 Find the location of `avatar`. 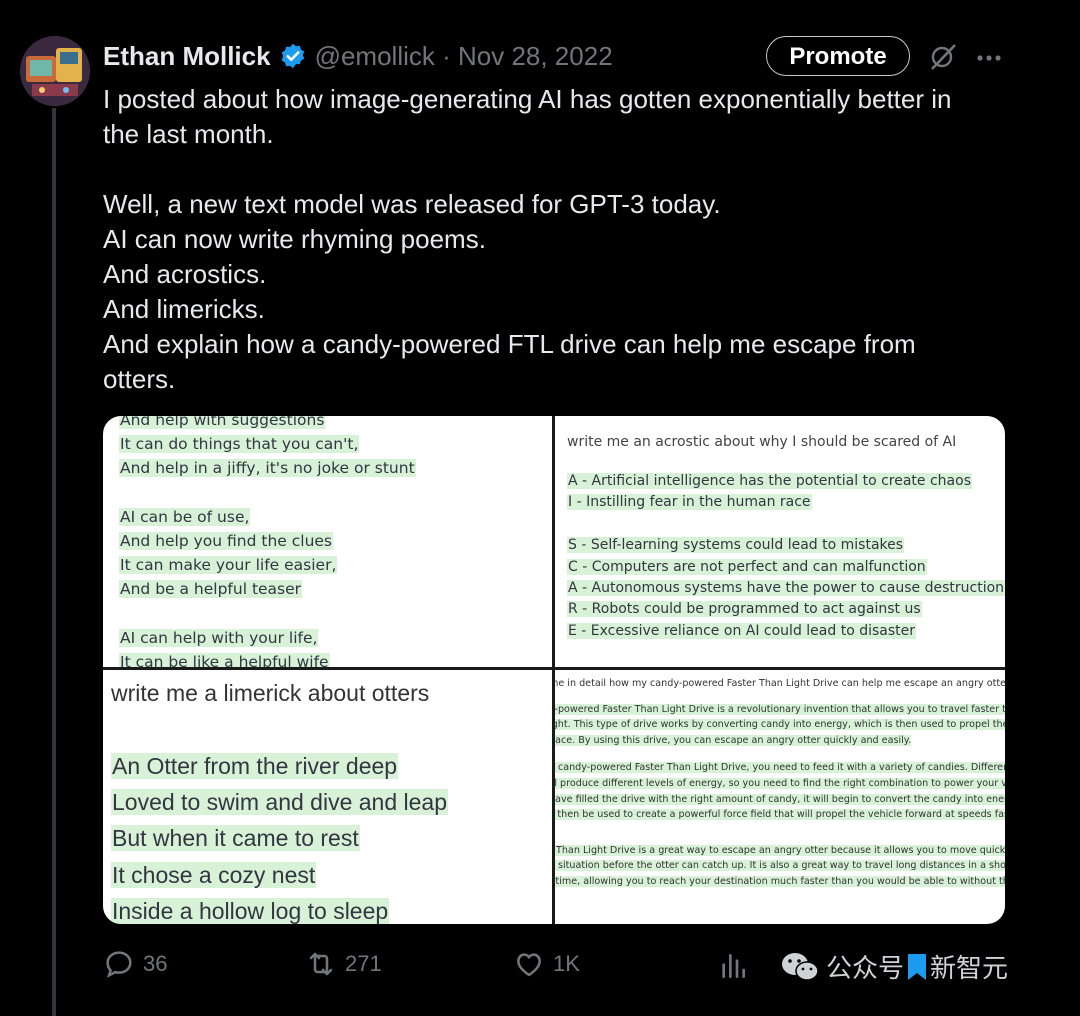

avatar is located at coordinates (55, 71).